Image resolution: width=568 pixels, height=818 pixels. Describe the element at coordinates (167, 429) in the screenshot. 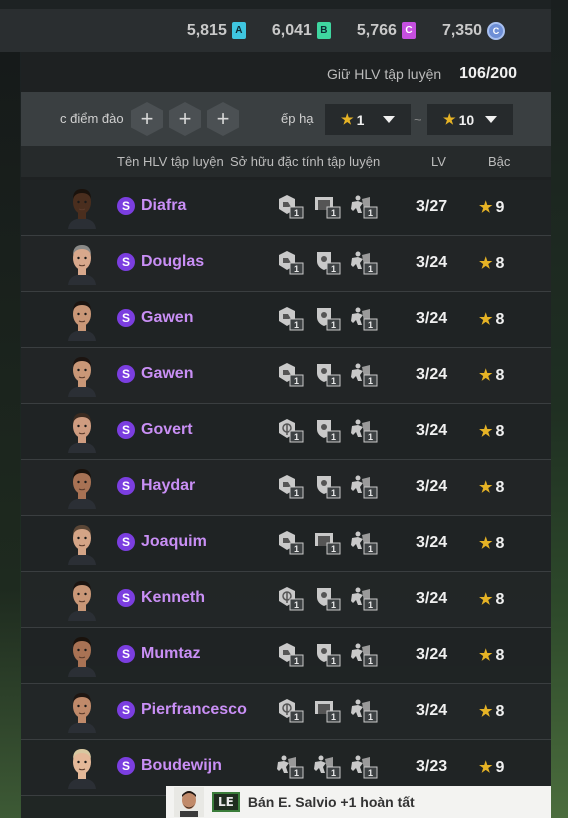

I see `coach-name: Govert` at that location.